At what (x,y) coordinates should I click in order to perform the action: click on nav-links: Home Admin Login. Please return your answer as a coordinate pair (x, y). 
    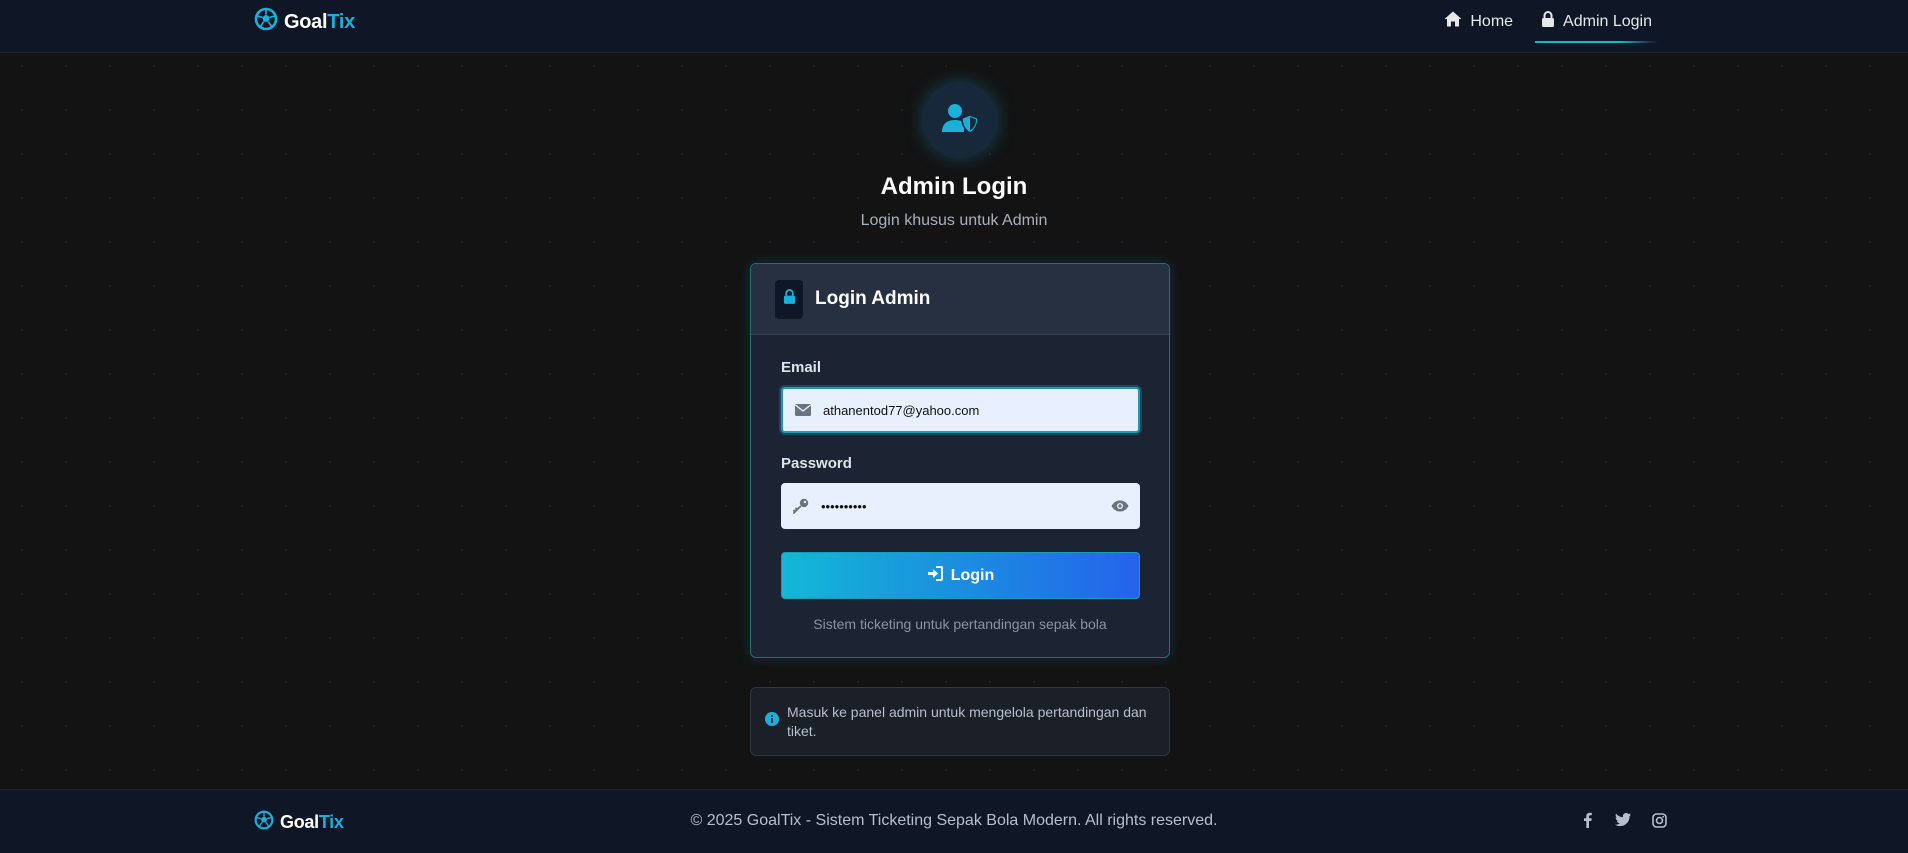
    Looking at the image, I should click on (1548, 21).